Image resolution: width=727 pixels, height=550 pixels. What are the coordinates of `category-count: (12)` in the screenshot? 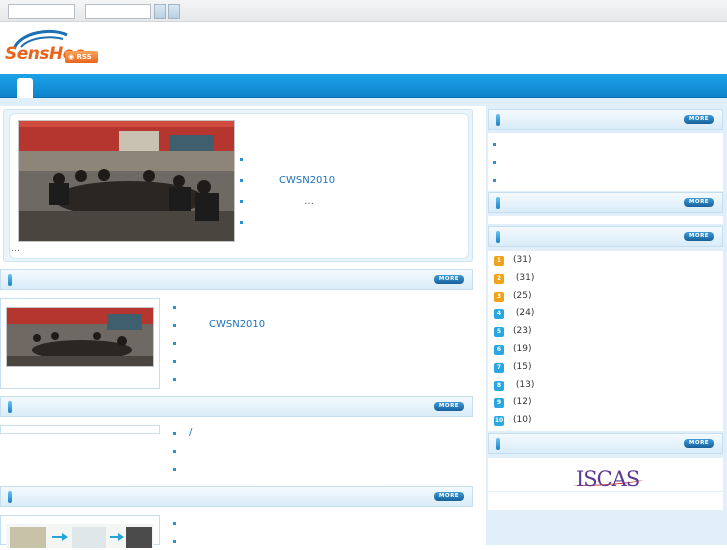 It's located at (522, 402).